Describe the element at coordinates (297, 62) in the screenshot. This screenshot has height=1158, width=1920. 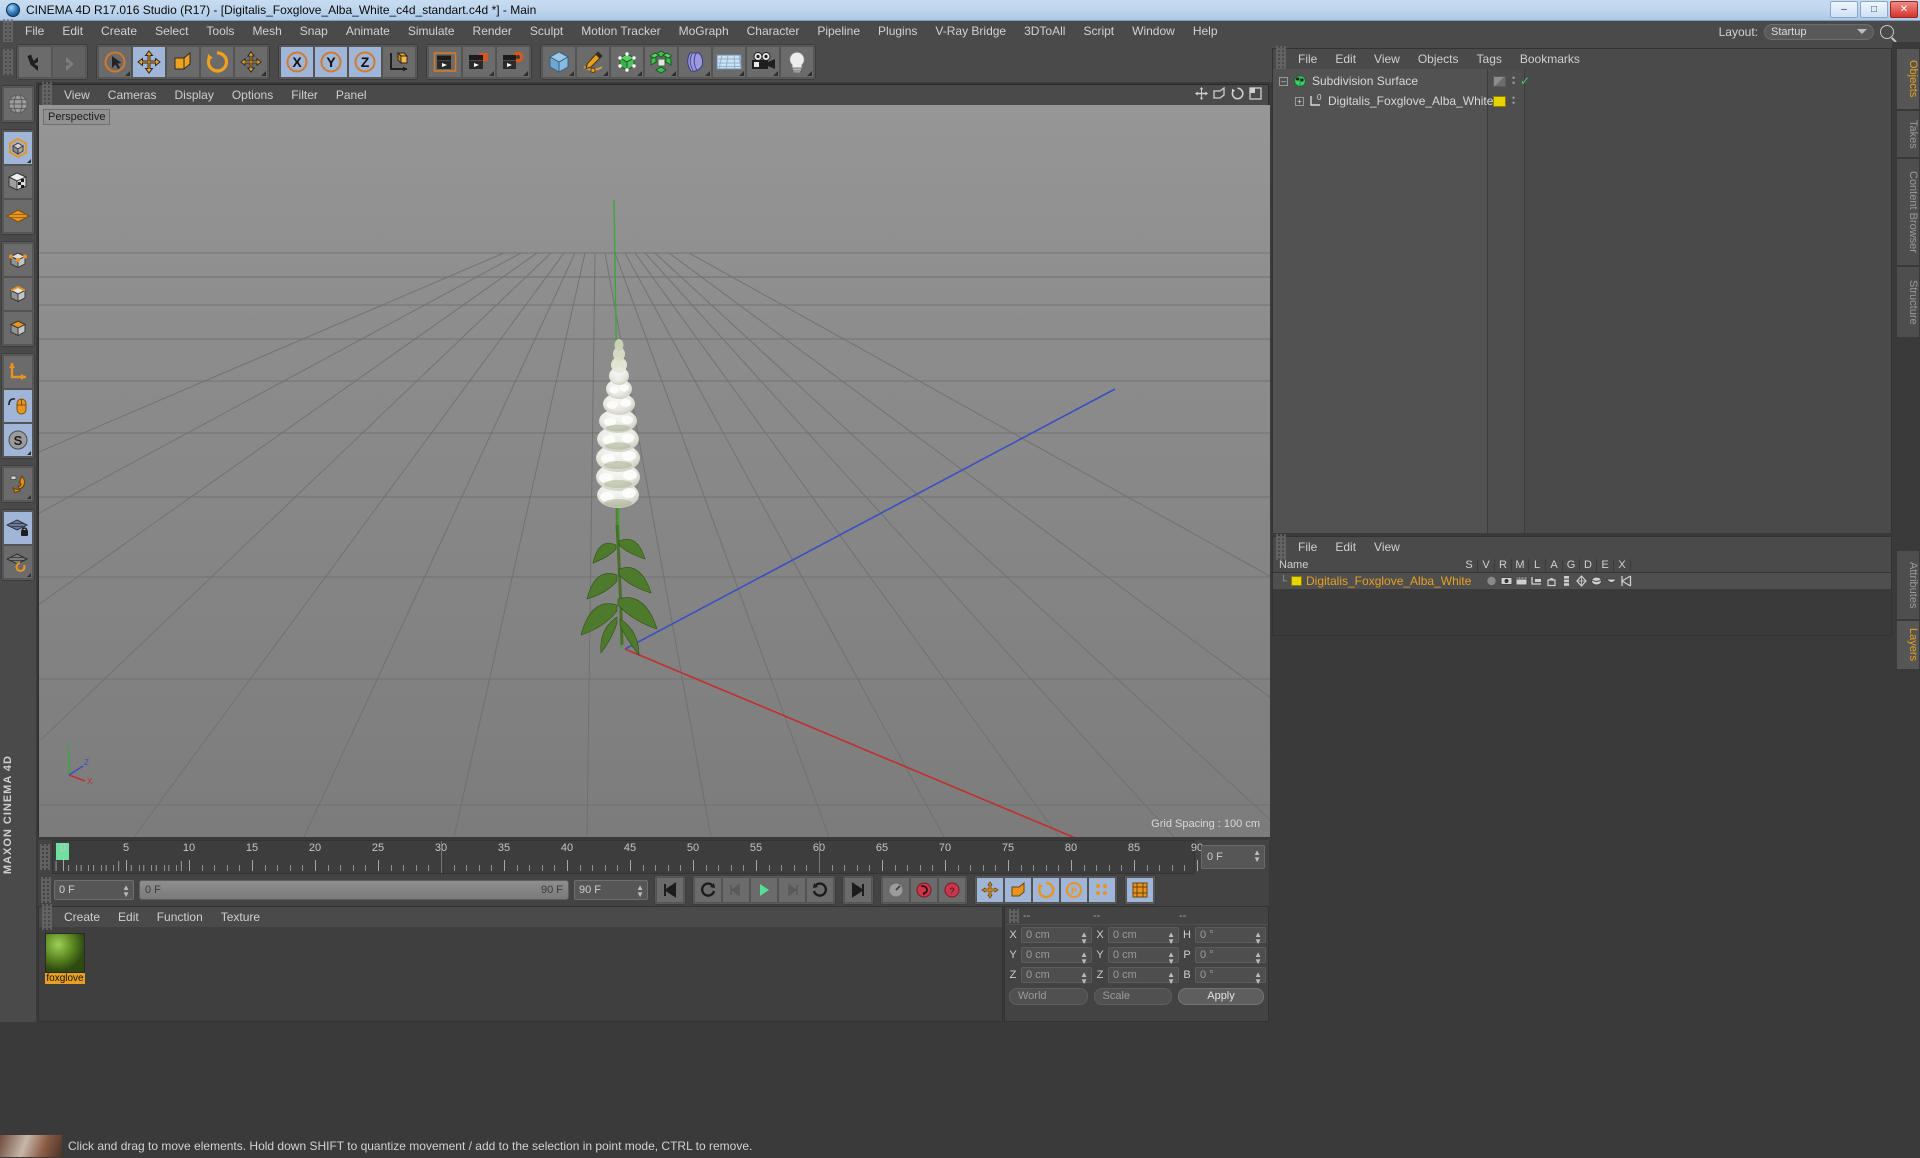
I see `axis-x-lock: X` at that location.